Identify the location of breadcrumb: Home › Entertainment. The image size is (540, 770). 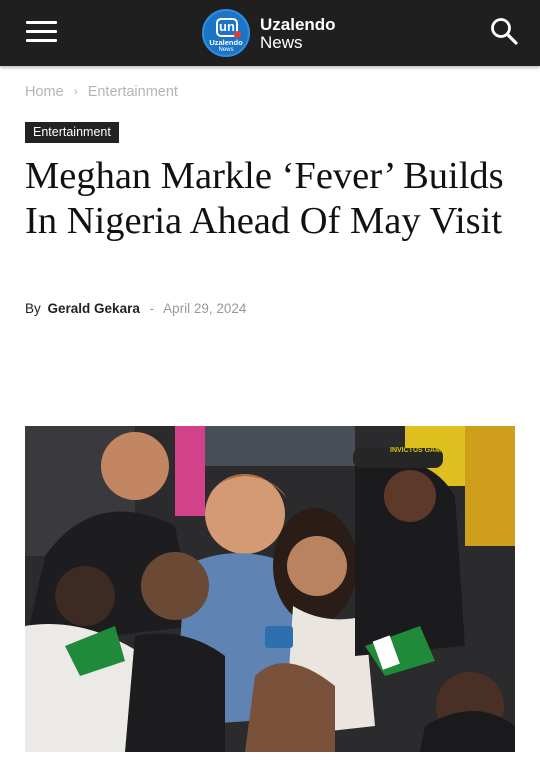
(101, 92).